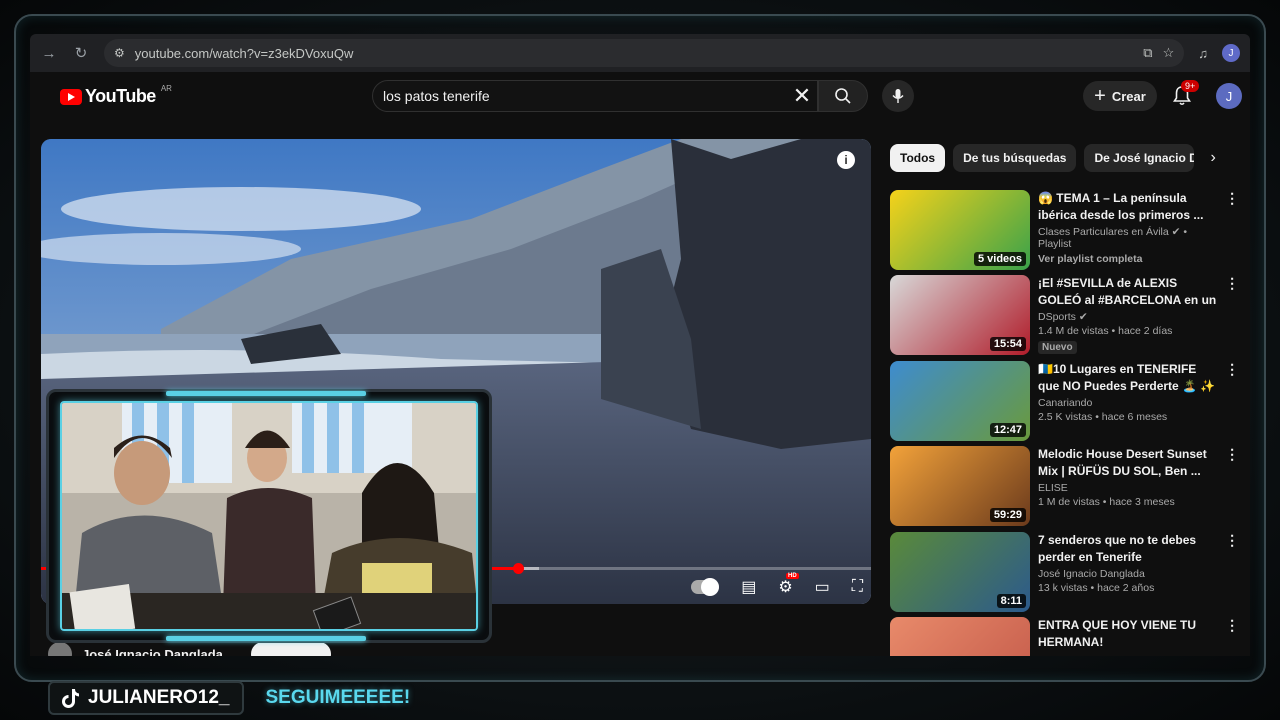  Describe the element at coordinates (1127, 488) in the screenshot. I see `video-channel: ELISE` at that location.